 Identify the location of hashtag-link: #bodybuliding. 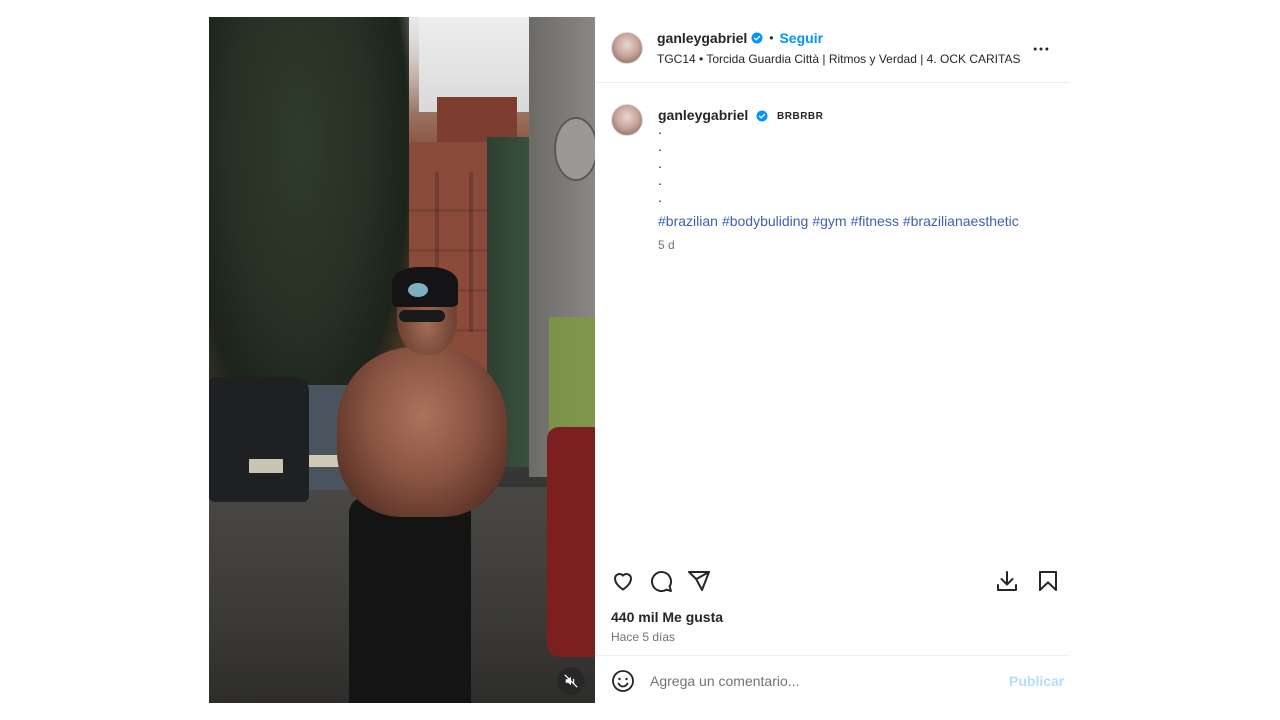
(765, 221).